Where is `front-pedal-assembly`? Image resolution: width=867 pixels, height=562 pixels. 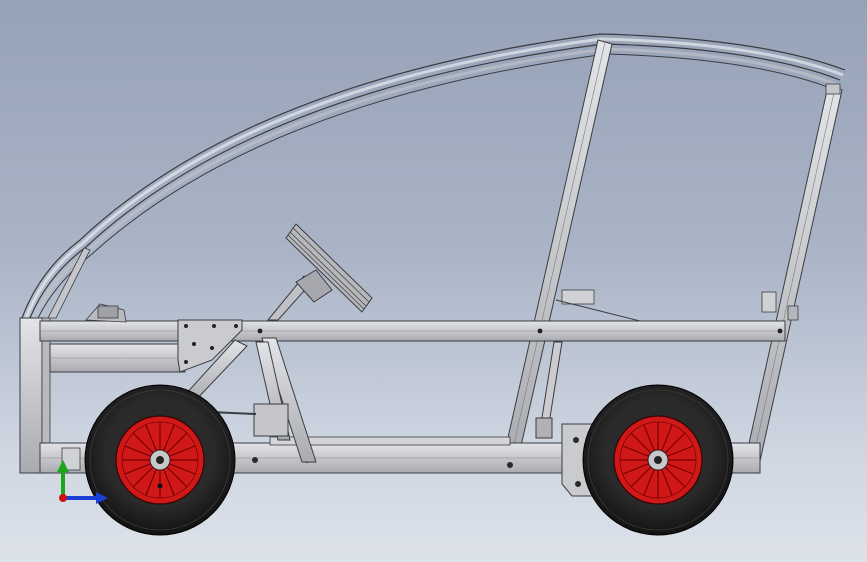
front-pedal-assembly is located at coordinates (106, 313).